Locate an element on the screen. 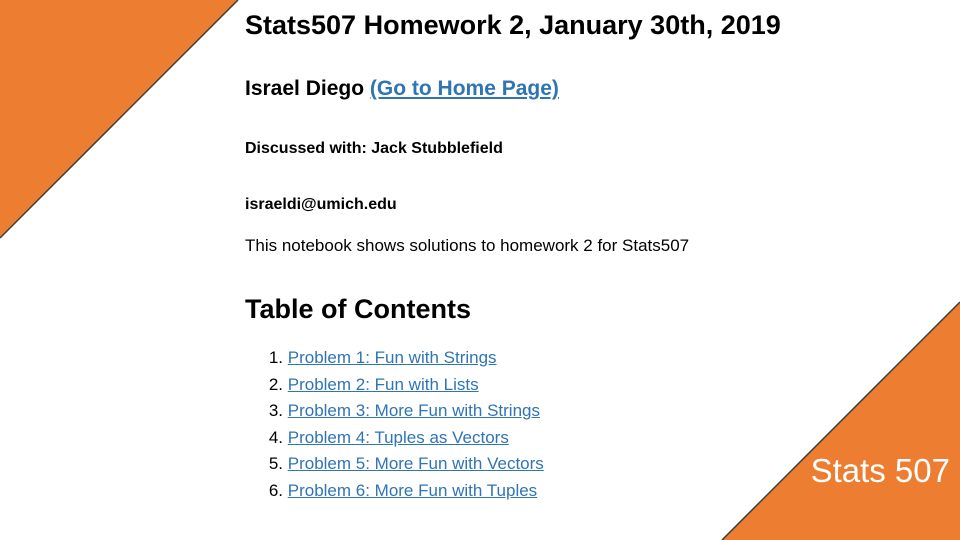 This screenshot has height=540, width=960. author-name: Israel Diego is located at coordinates (305, 88).